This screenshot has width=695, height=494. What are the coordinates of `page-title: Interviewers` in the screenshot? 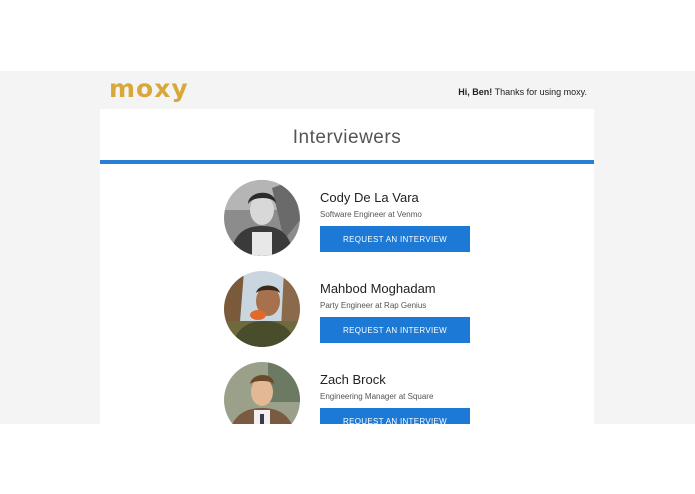 It's located at (347, 137).